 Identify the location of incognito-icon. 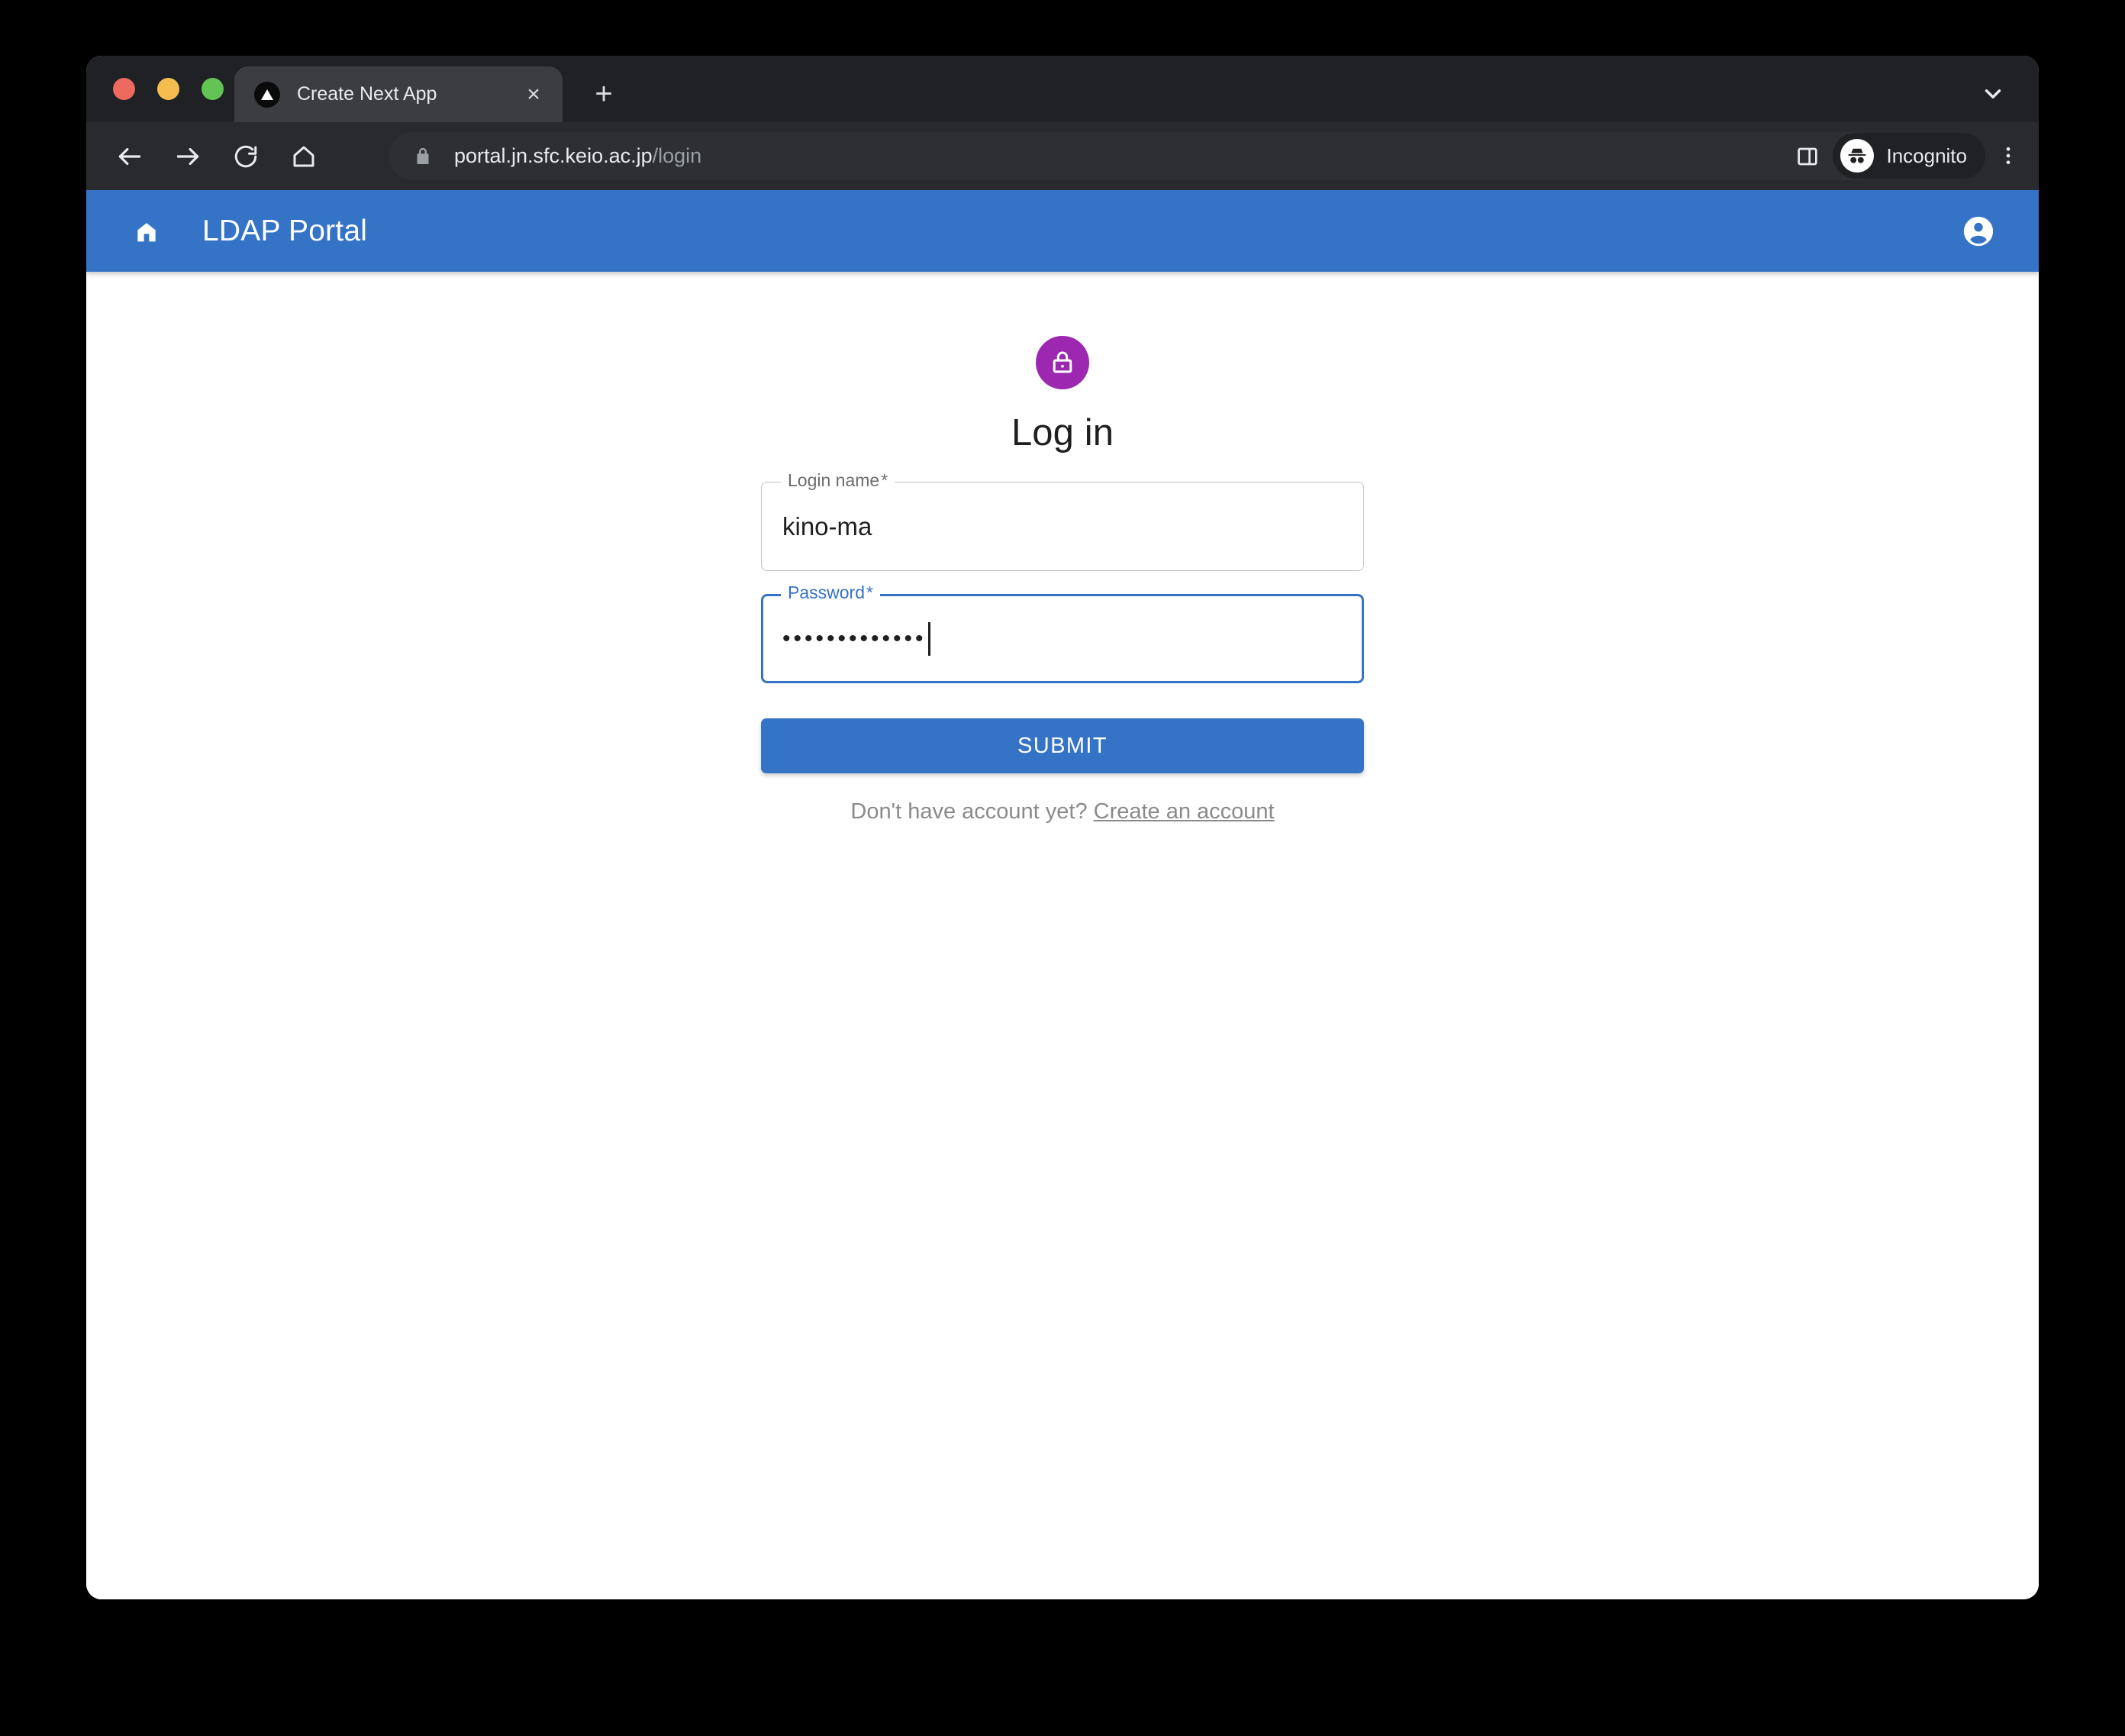
(1857, 156).